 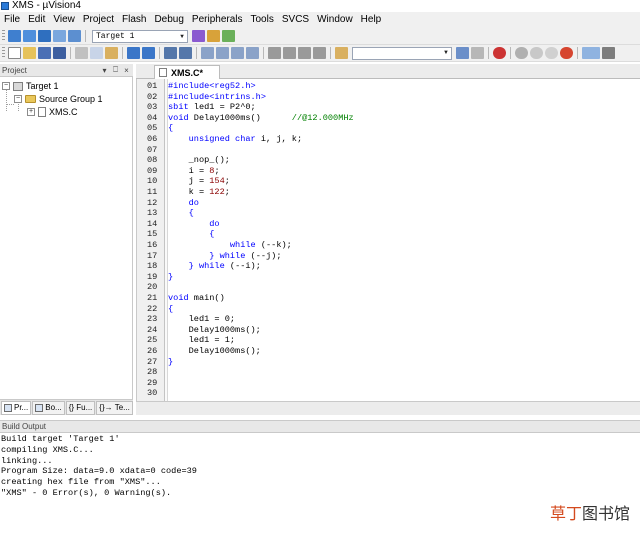 I want to click on line-number: 06, so click(x=152, y=139).